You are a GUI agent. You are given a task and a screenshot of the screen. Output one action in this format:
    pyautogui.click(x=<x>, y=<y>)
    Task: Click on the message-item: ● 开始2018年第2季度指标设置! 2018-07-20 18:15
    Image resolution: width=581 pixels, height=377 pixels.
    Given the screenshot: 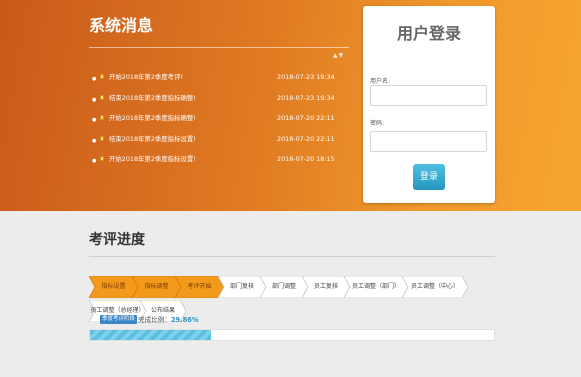 What is the action you would take?
    pyautogui.click(x=222, y=164)
    